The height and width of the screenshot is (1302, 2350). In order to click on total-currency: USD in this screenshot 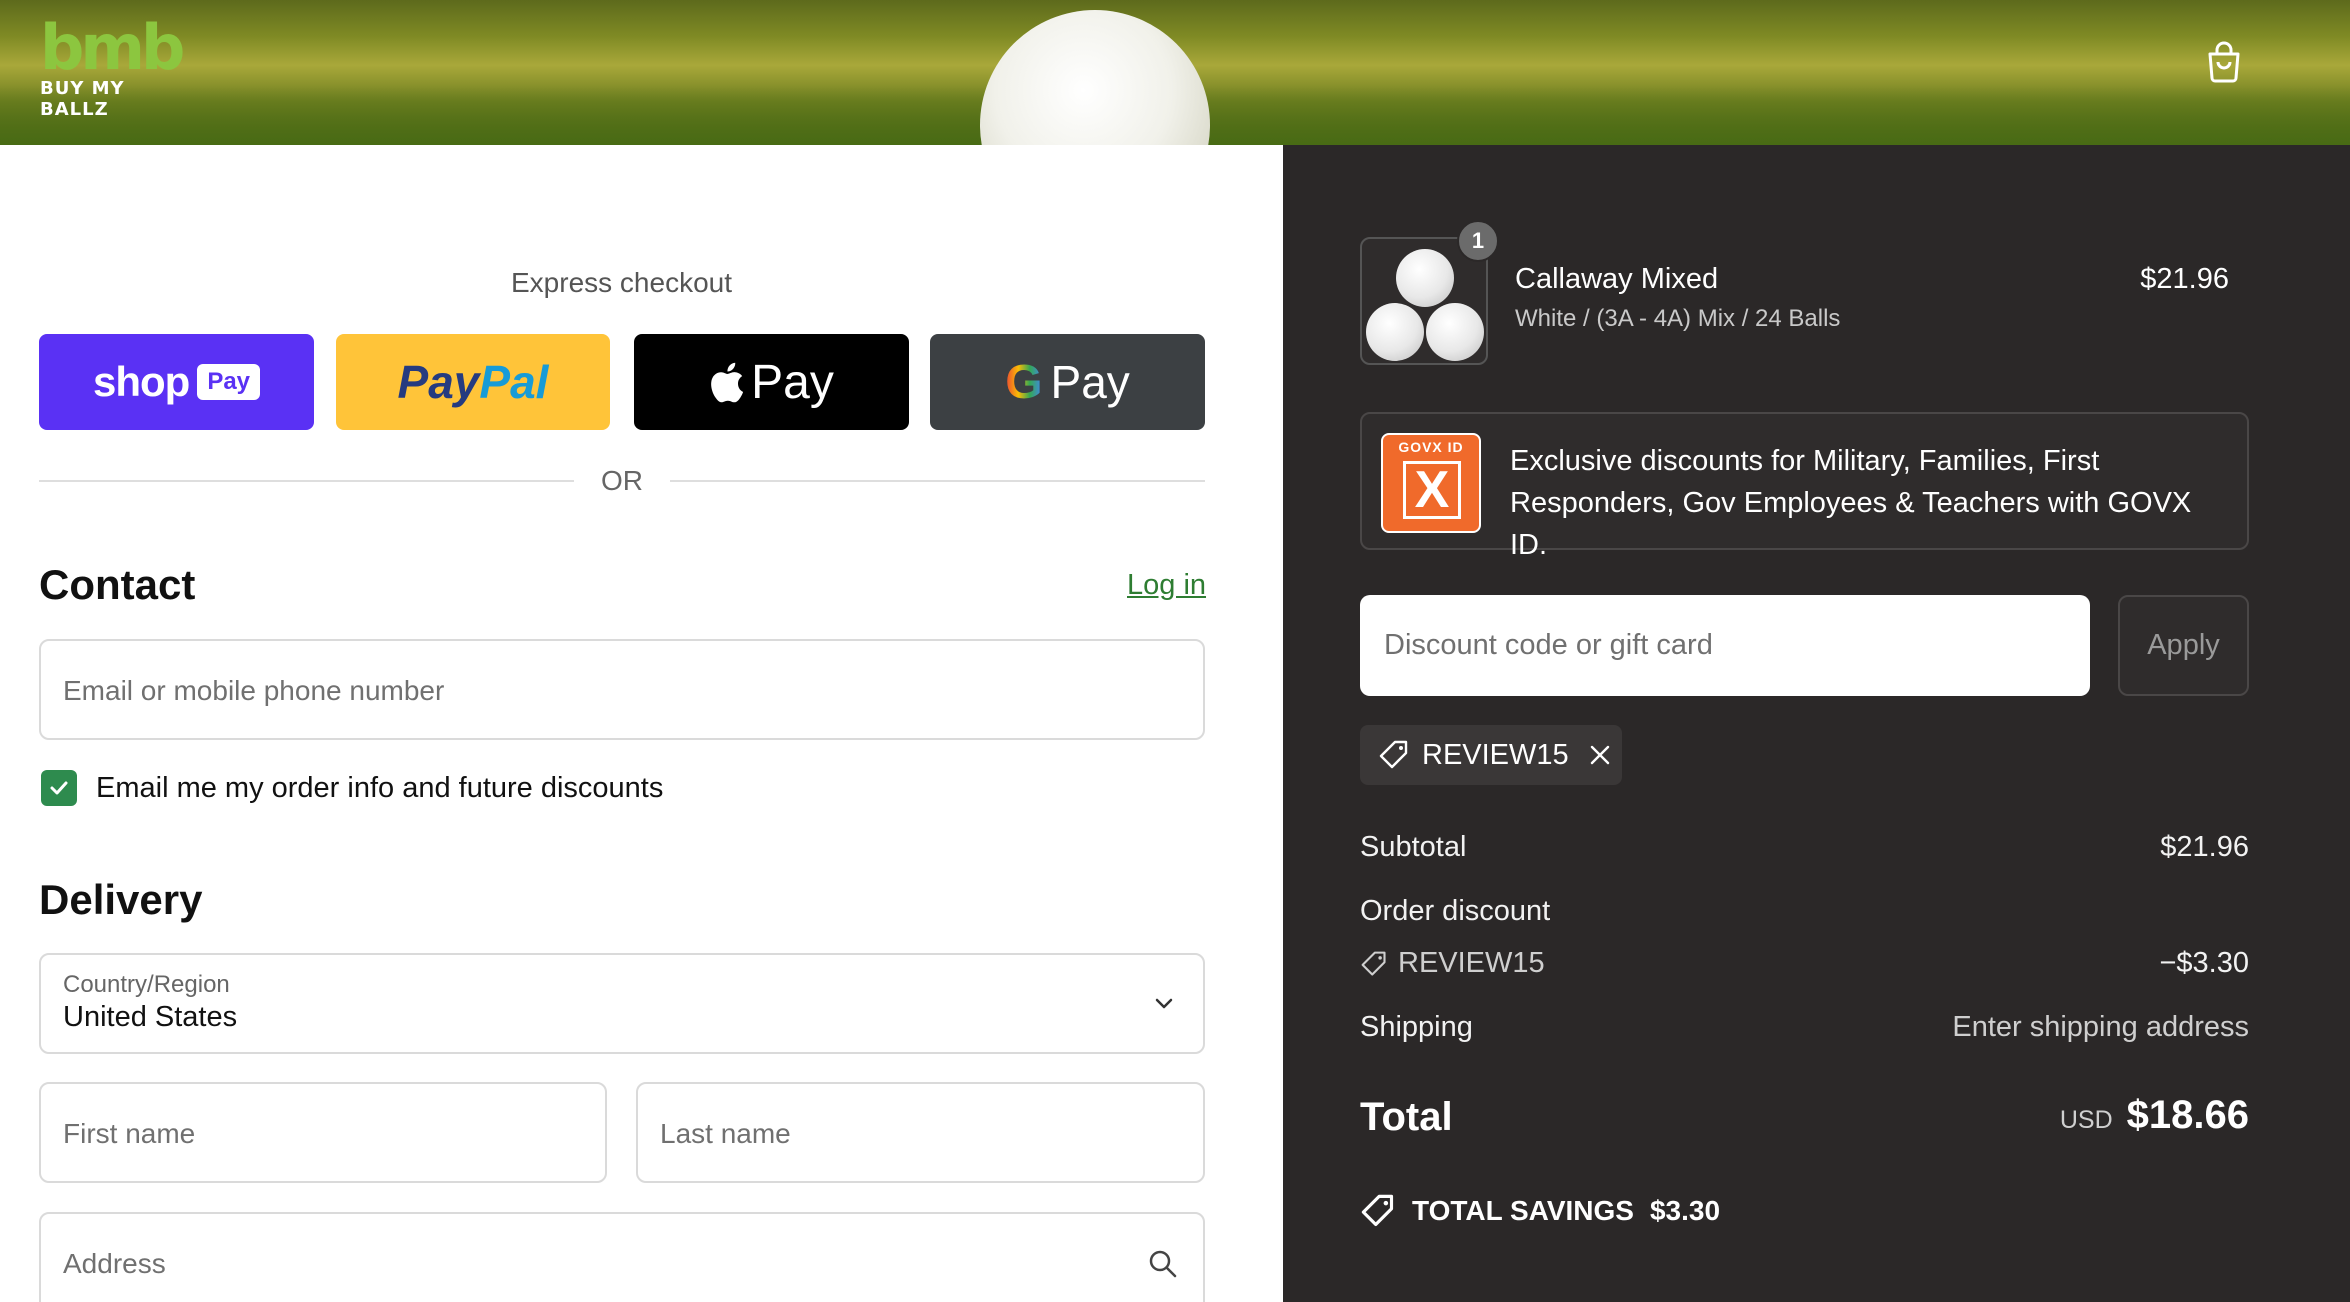, I will do `click(2086, 1120)`.